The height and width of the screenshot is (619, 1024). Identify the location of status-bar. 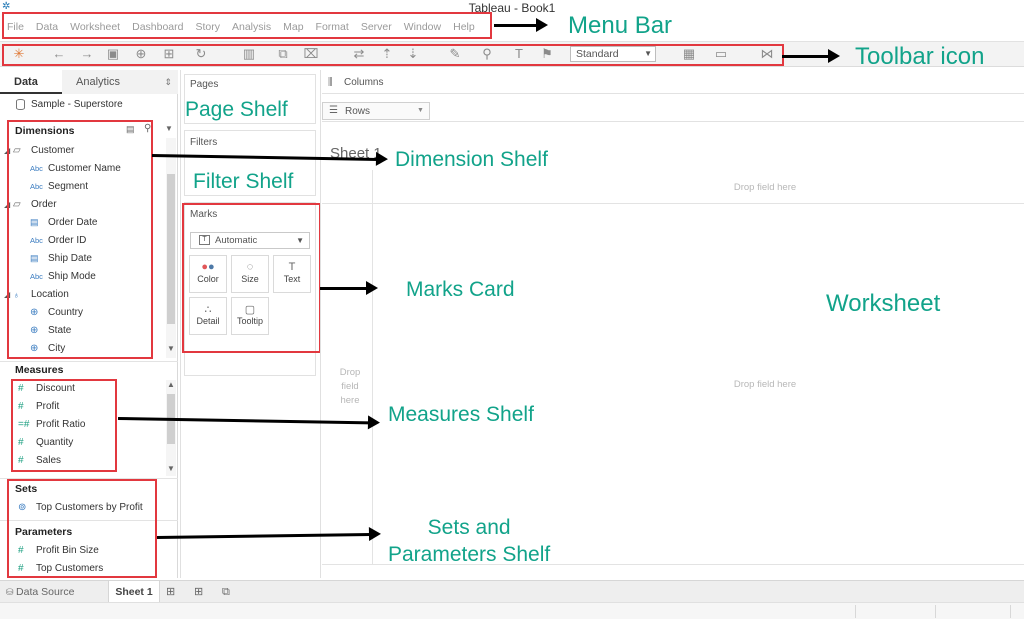
(512, 610).